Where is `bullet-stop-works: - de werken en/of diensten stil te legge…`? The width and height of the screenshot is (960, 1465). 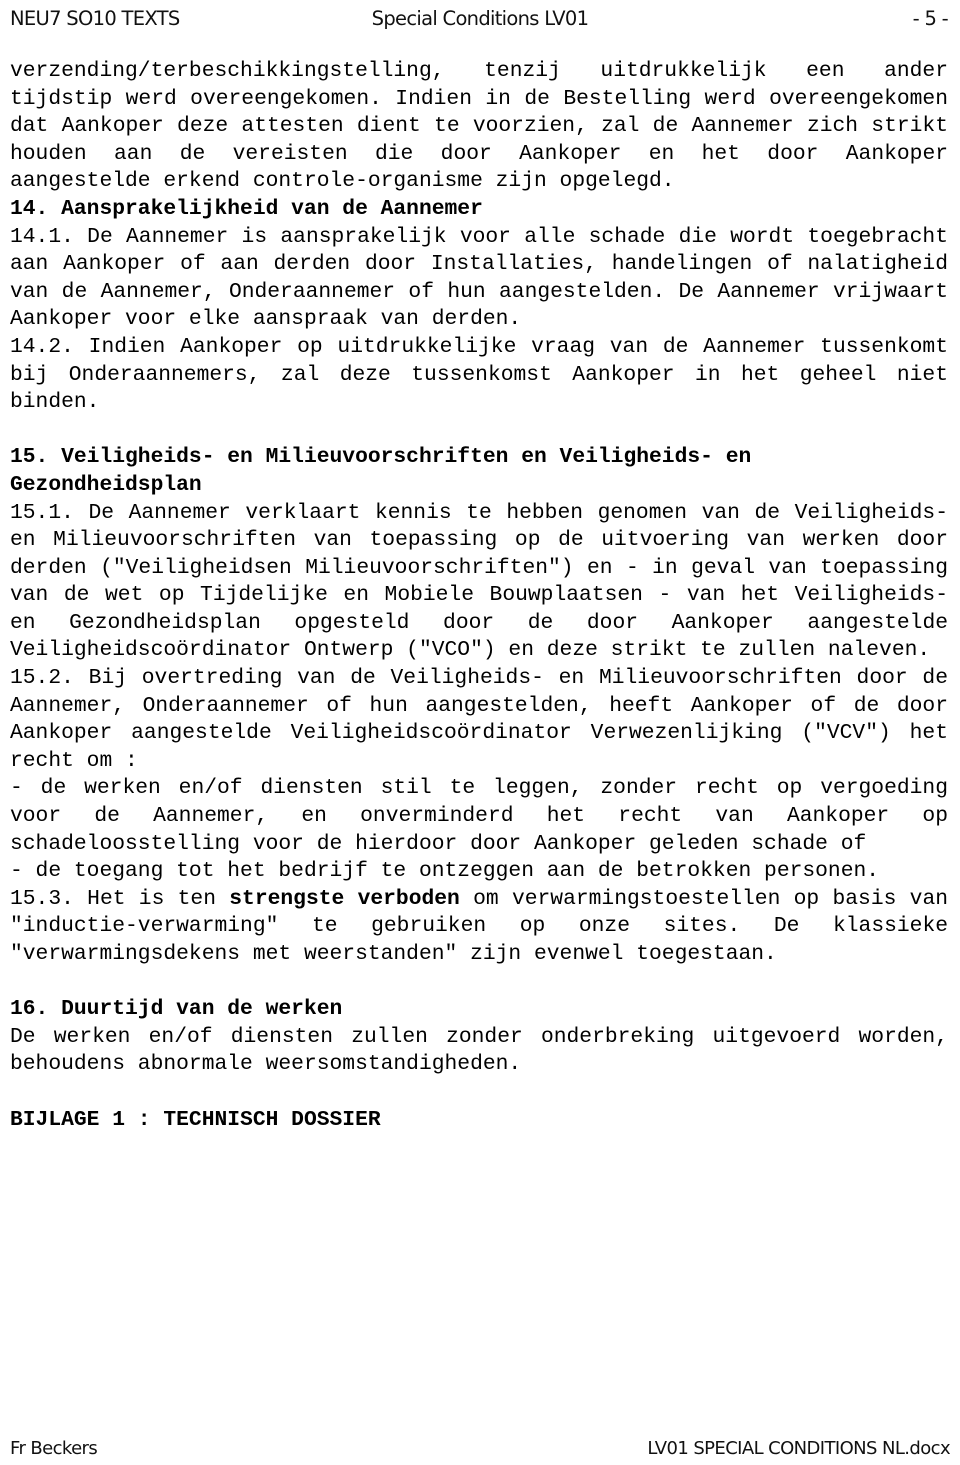
bullet-stop-works: - de werken en/of diensten stil te legge… is located at coordinates (479, 816).